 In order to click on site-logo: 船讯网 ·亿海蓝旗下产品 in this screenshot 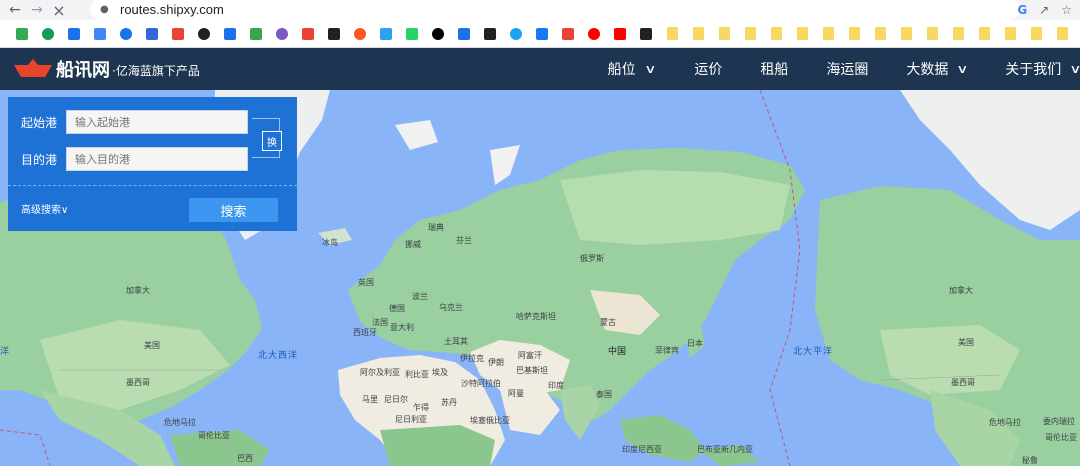, I will do `click(107, 69)`.